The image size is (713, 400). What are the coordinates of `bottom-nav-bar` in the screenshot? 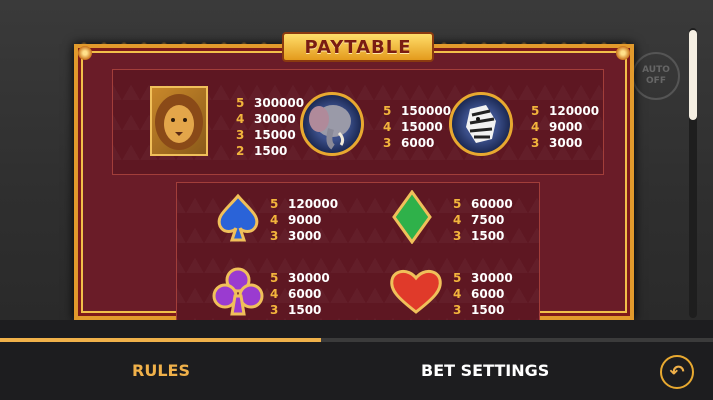 It's located at (356, 371).